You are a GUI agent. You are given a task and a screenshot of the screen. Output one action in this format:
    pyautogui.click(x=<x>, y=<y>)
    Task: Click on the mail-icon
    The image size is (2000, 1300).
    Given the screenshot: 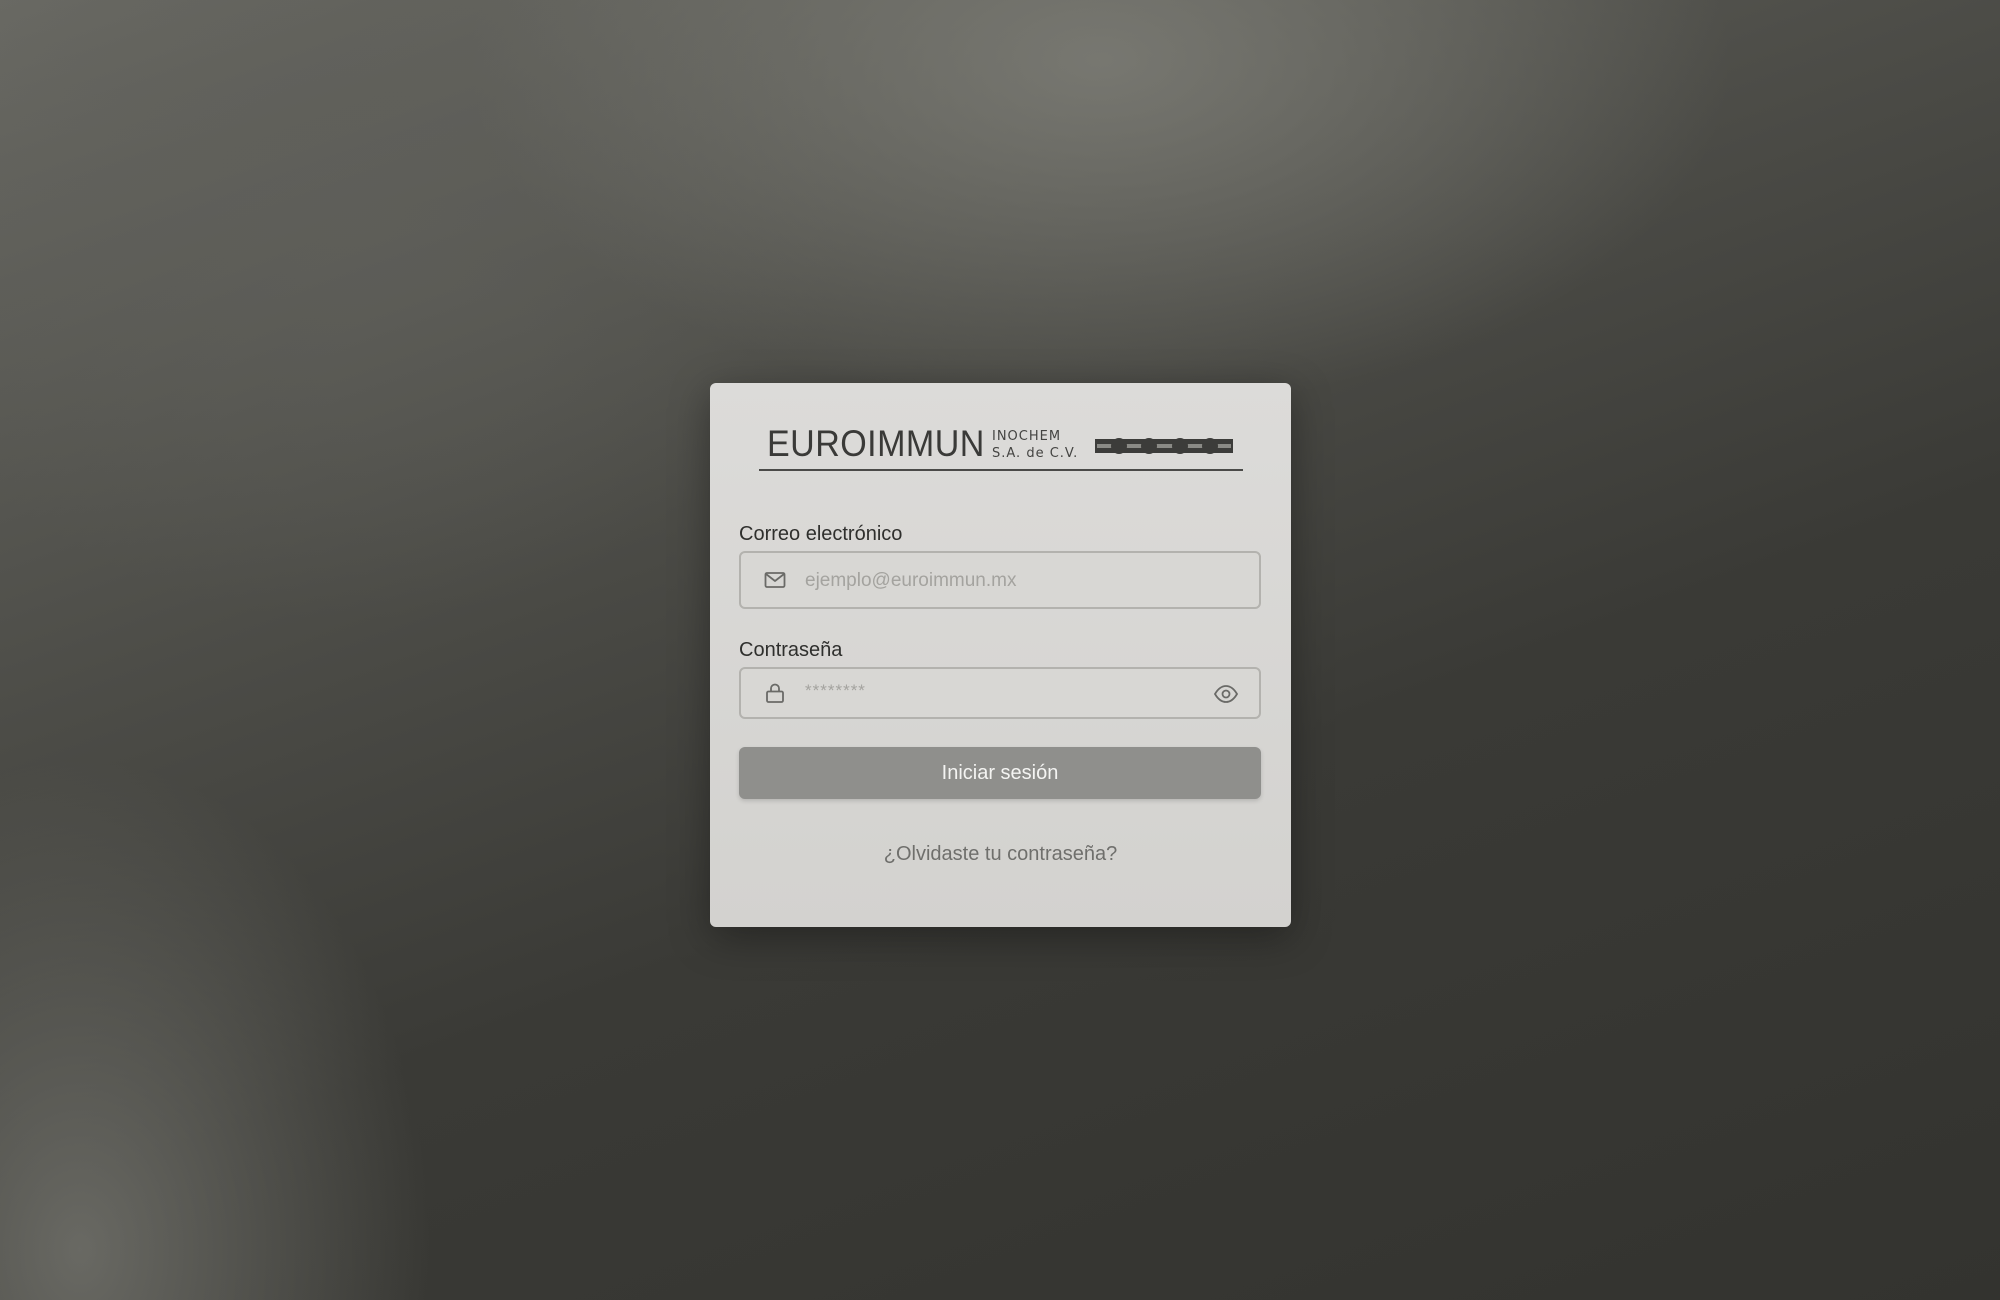 What is the action you would take?
    pyautogui.click(x=775, y=580)
    